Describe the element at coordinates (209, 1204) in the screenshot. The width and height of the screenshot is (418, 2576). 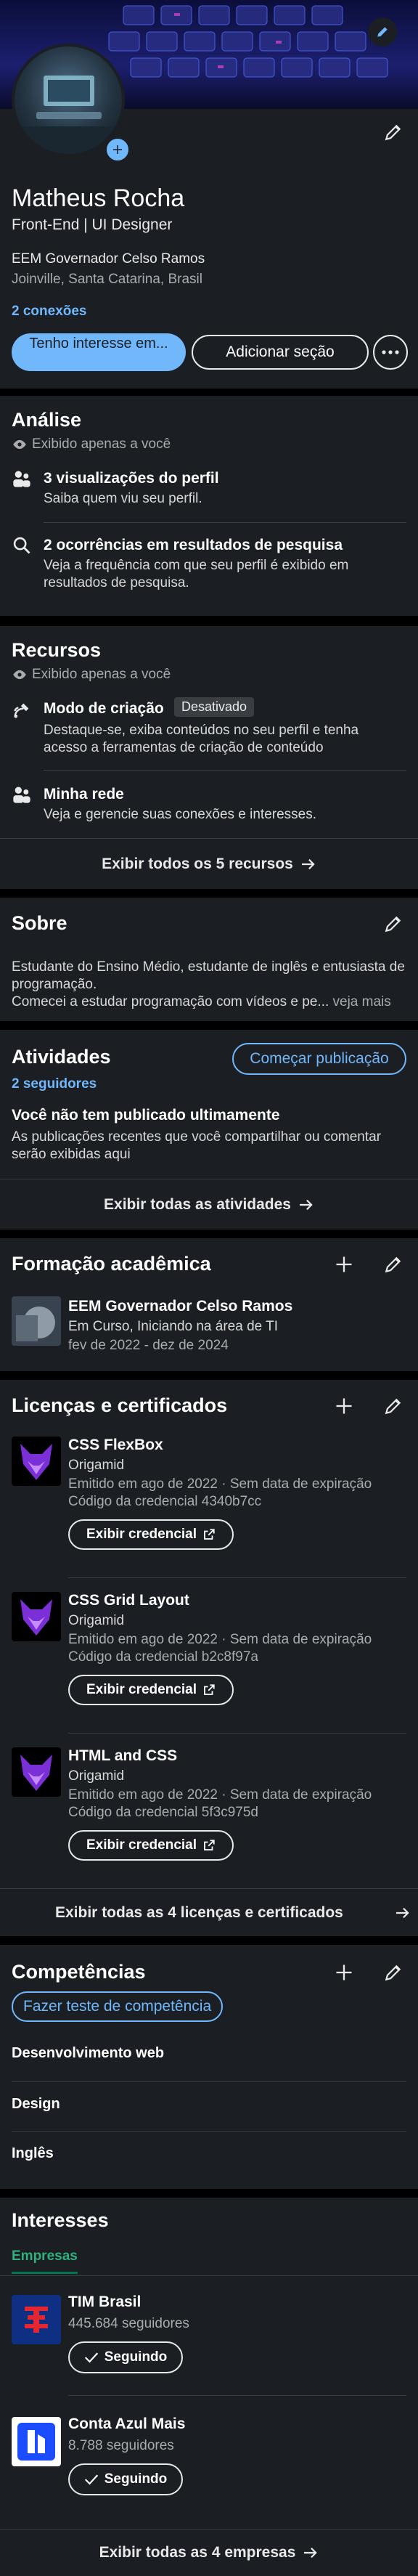
I see `show-all-activity-link: Exibir todas as atividades` at that location.